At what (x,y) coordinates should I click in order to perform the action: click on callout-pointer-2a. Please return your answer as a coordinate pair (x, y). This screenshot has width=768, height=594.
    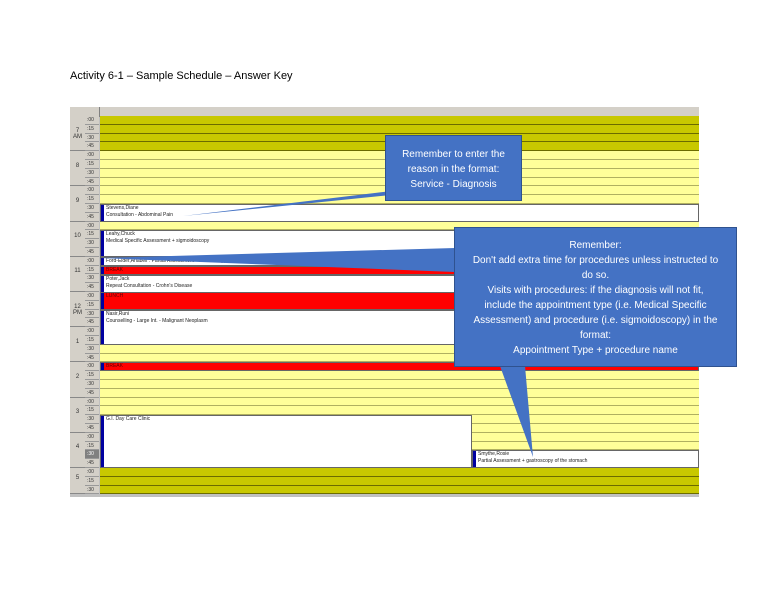
    Looking at the image, I should click on (277, 260).